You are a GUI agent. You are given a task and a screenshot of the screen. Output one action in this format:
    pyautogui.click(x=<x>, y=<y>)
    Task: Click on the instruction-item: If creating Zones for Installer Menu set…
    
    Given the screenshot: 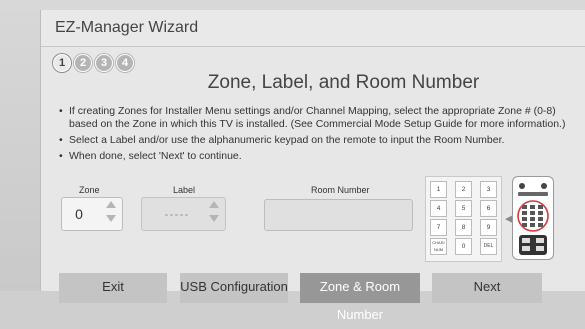 What is the action you would take?
    pyautogui.click(x=319, y=118)
    